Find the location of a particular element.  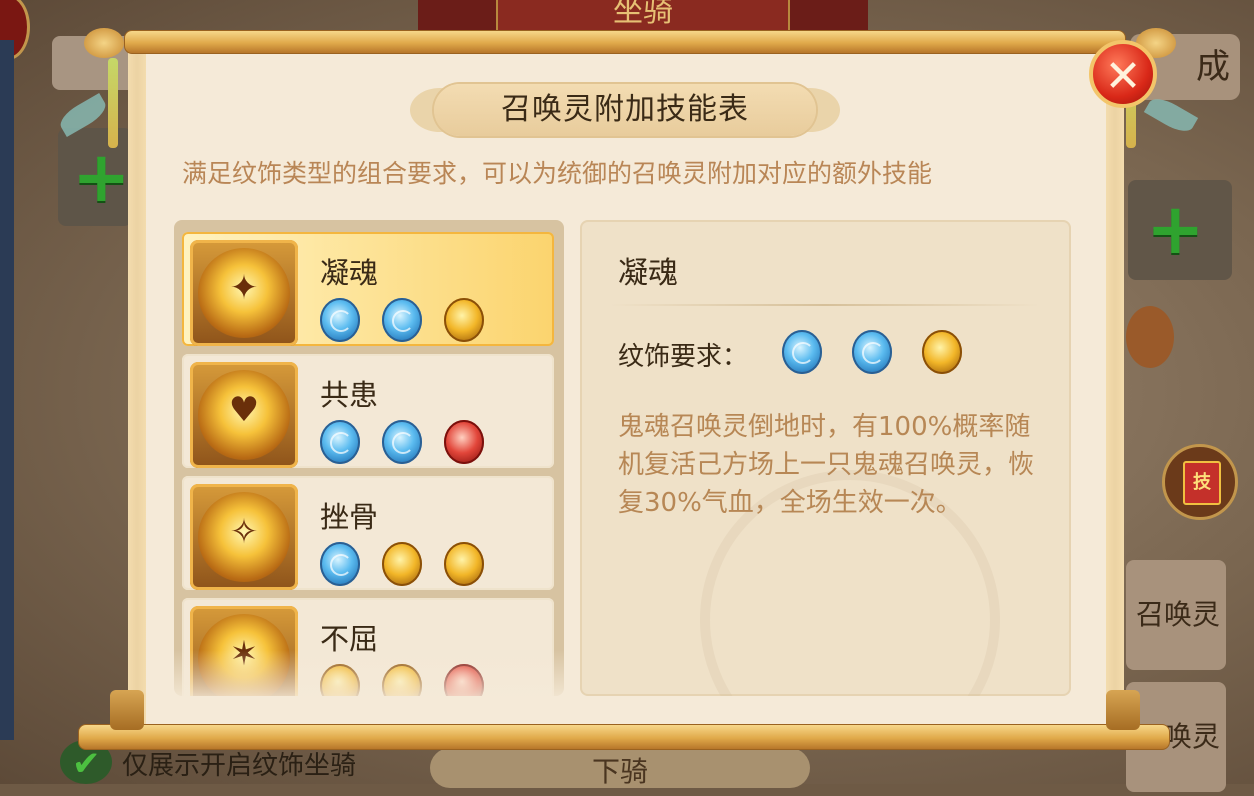

right-add-slot: + is located at coordinates (1180, 230).